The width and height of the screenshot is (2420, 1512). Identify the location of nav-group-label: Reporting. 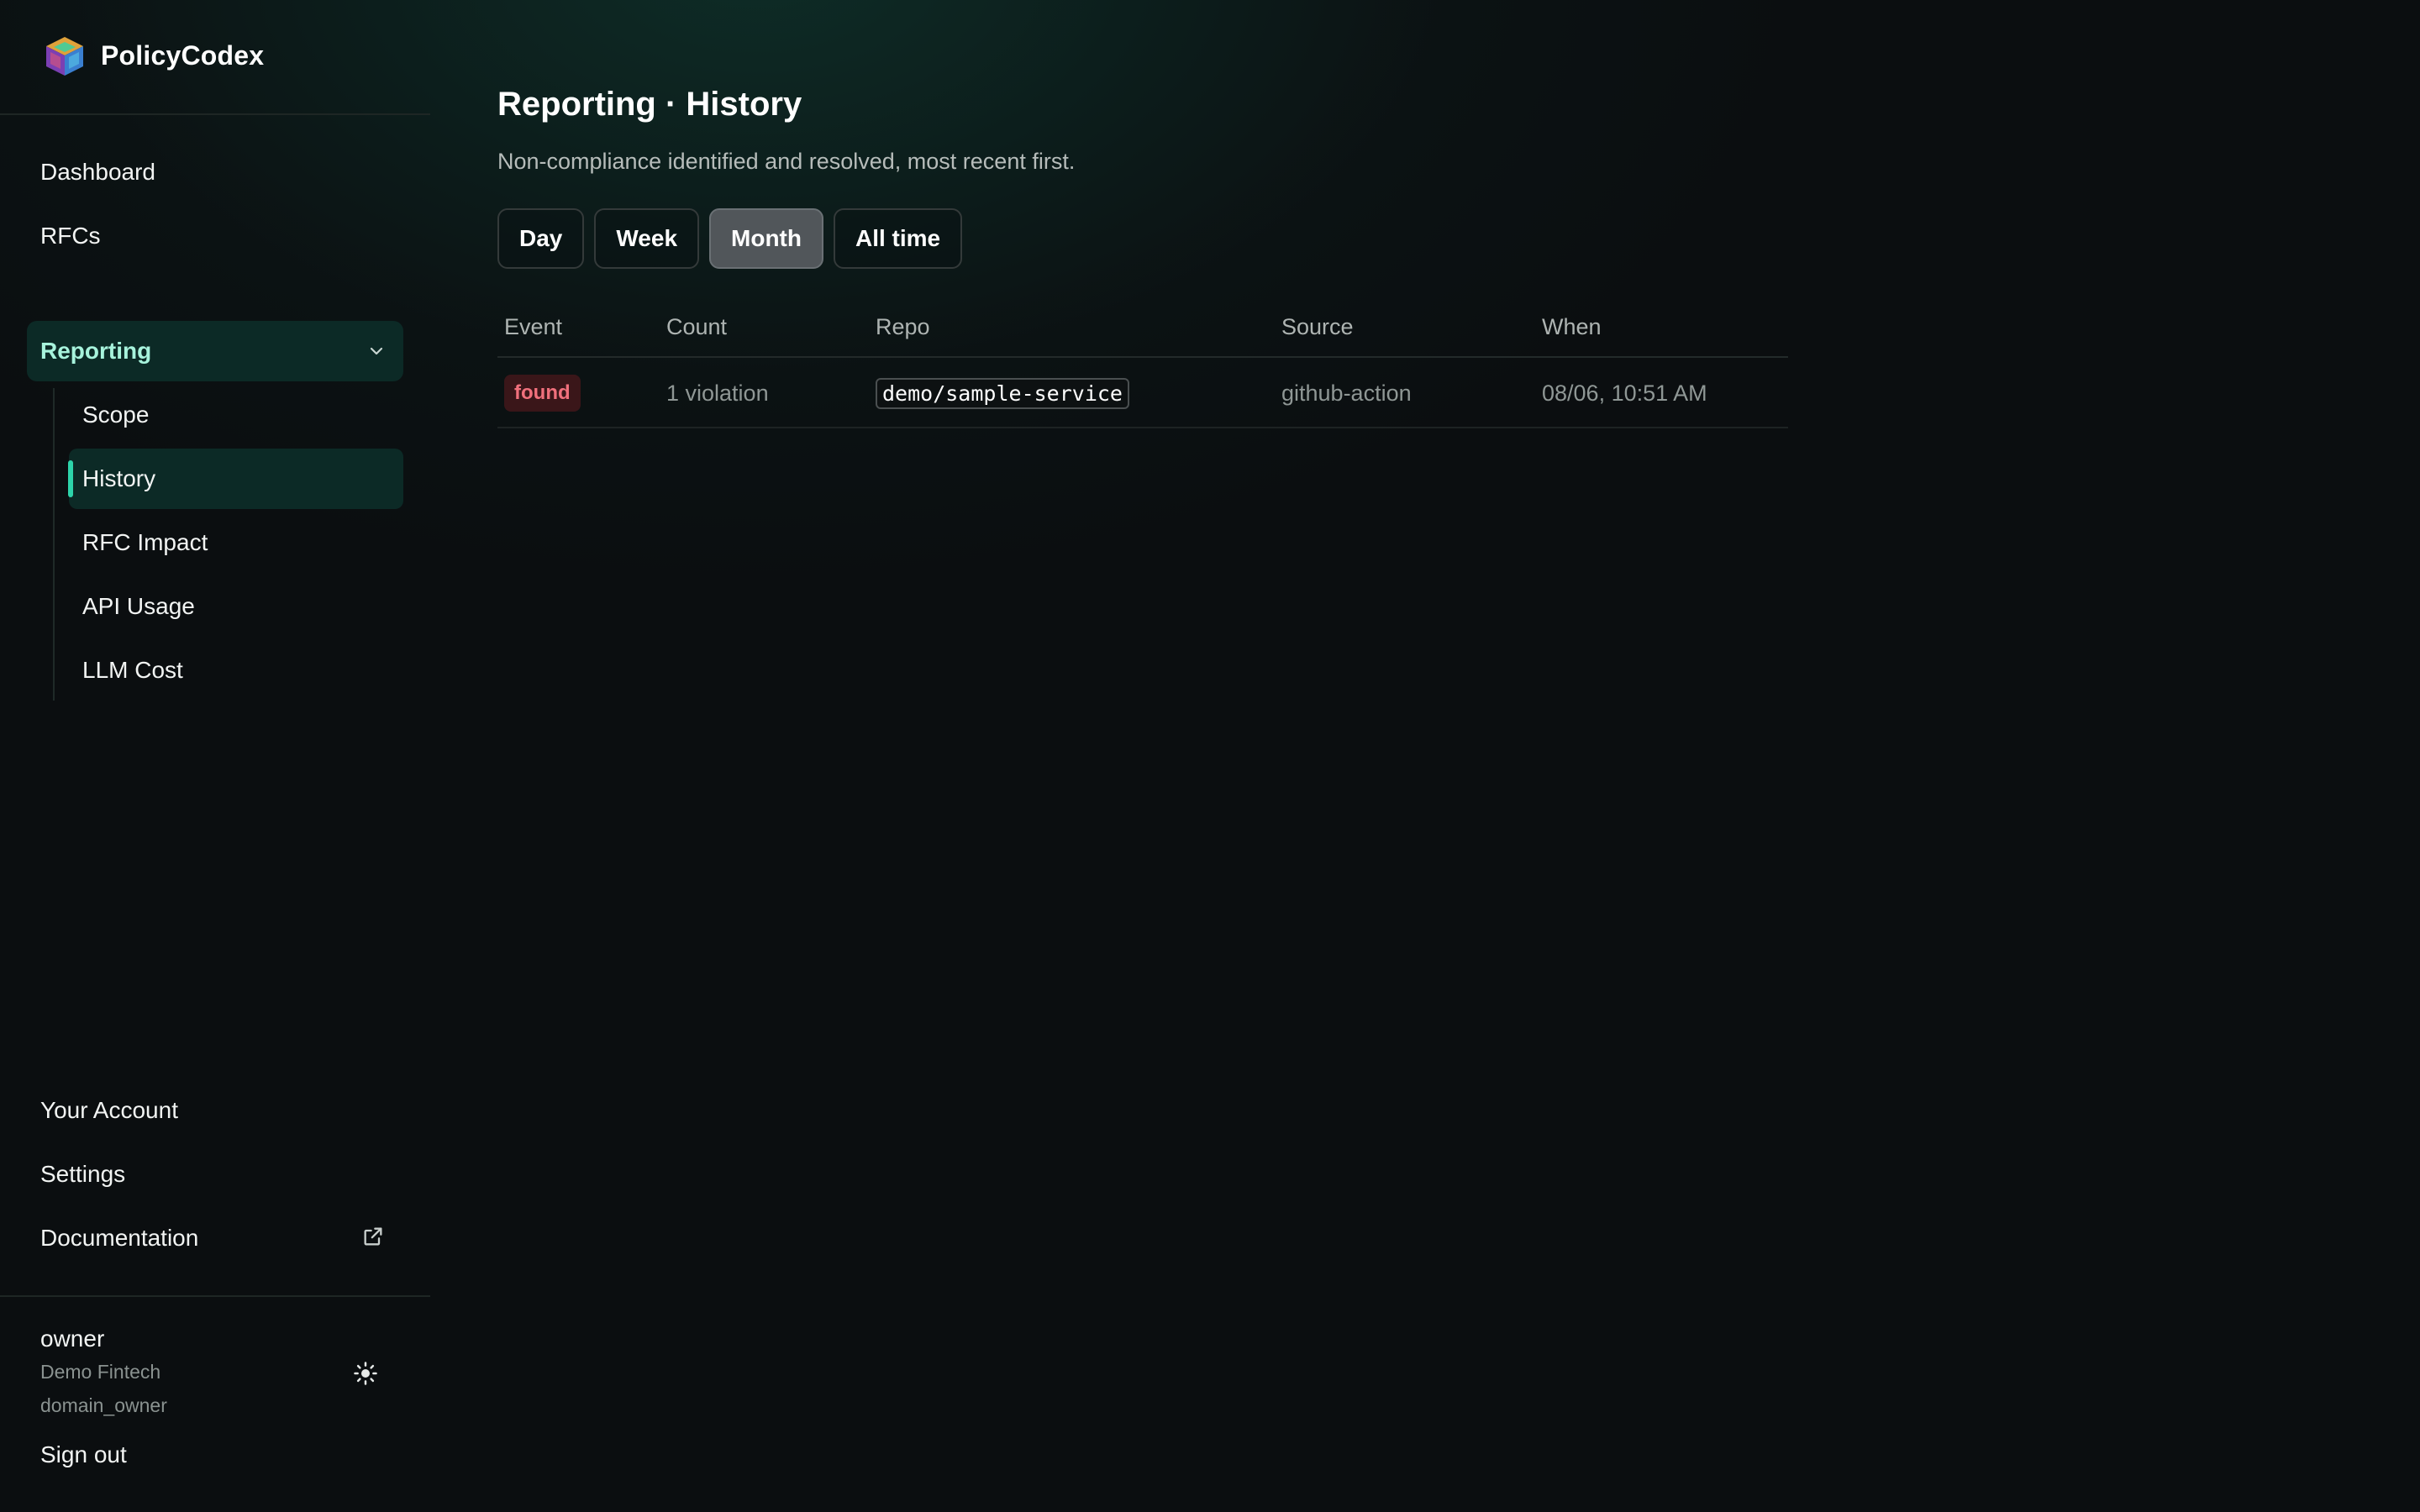
(96, 351).